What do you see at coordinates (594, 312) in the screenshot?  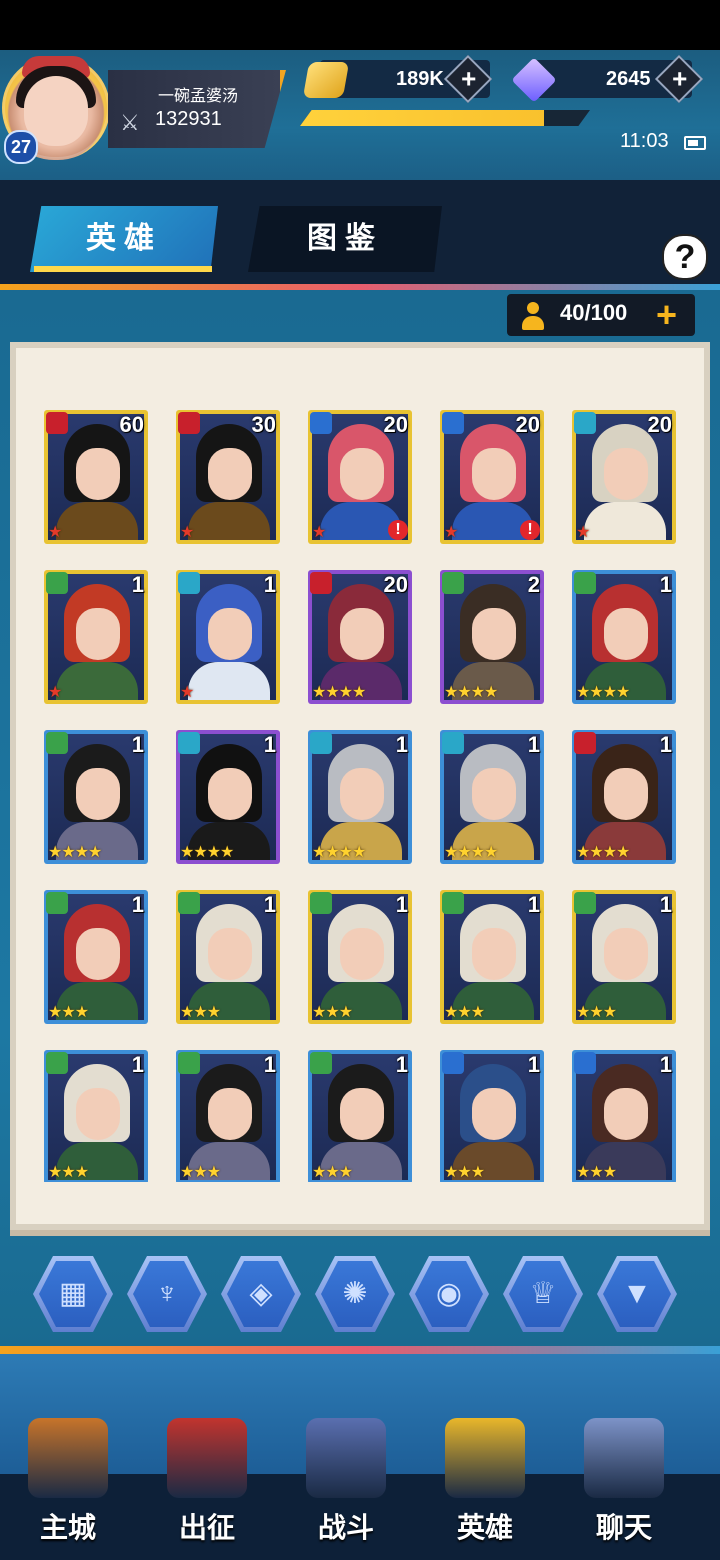 I see `hero-capacity-value: 40/100` at bounding box center [594, 312].